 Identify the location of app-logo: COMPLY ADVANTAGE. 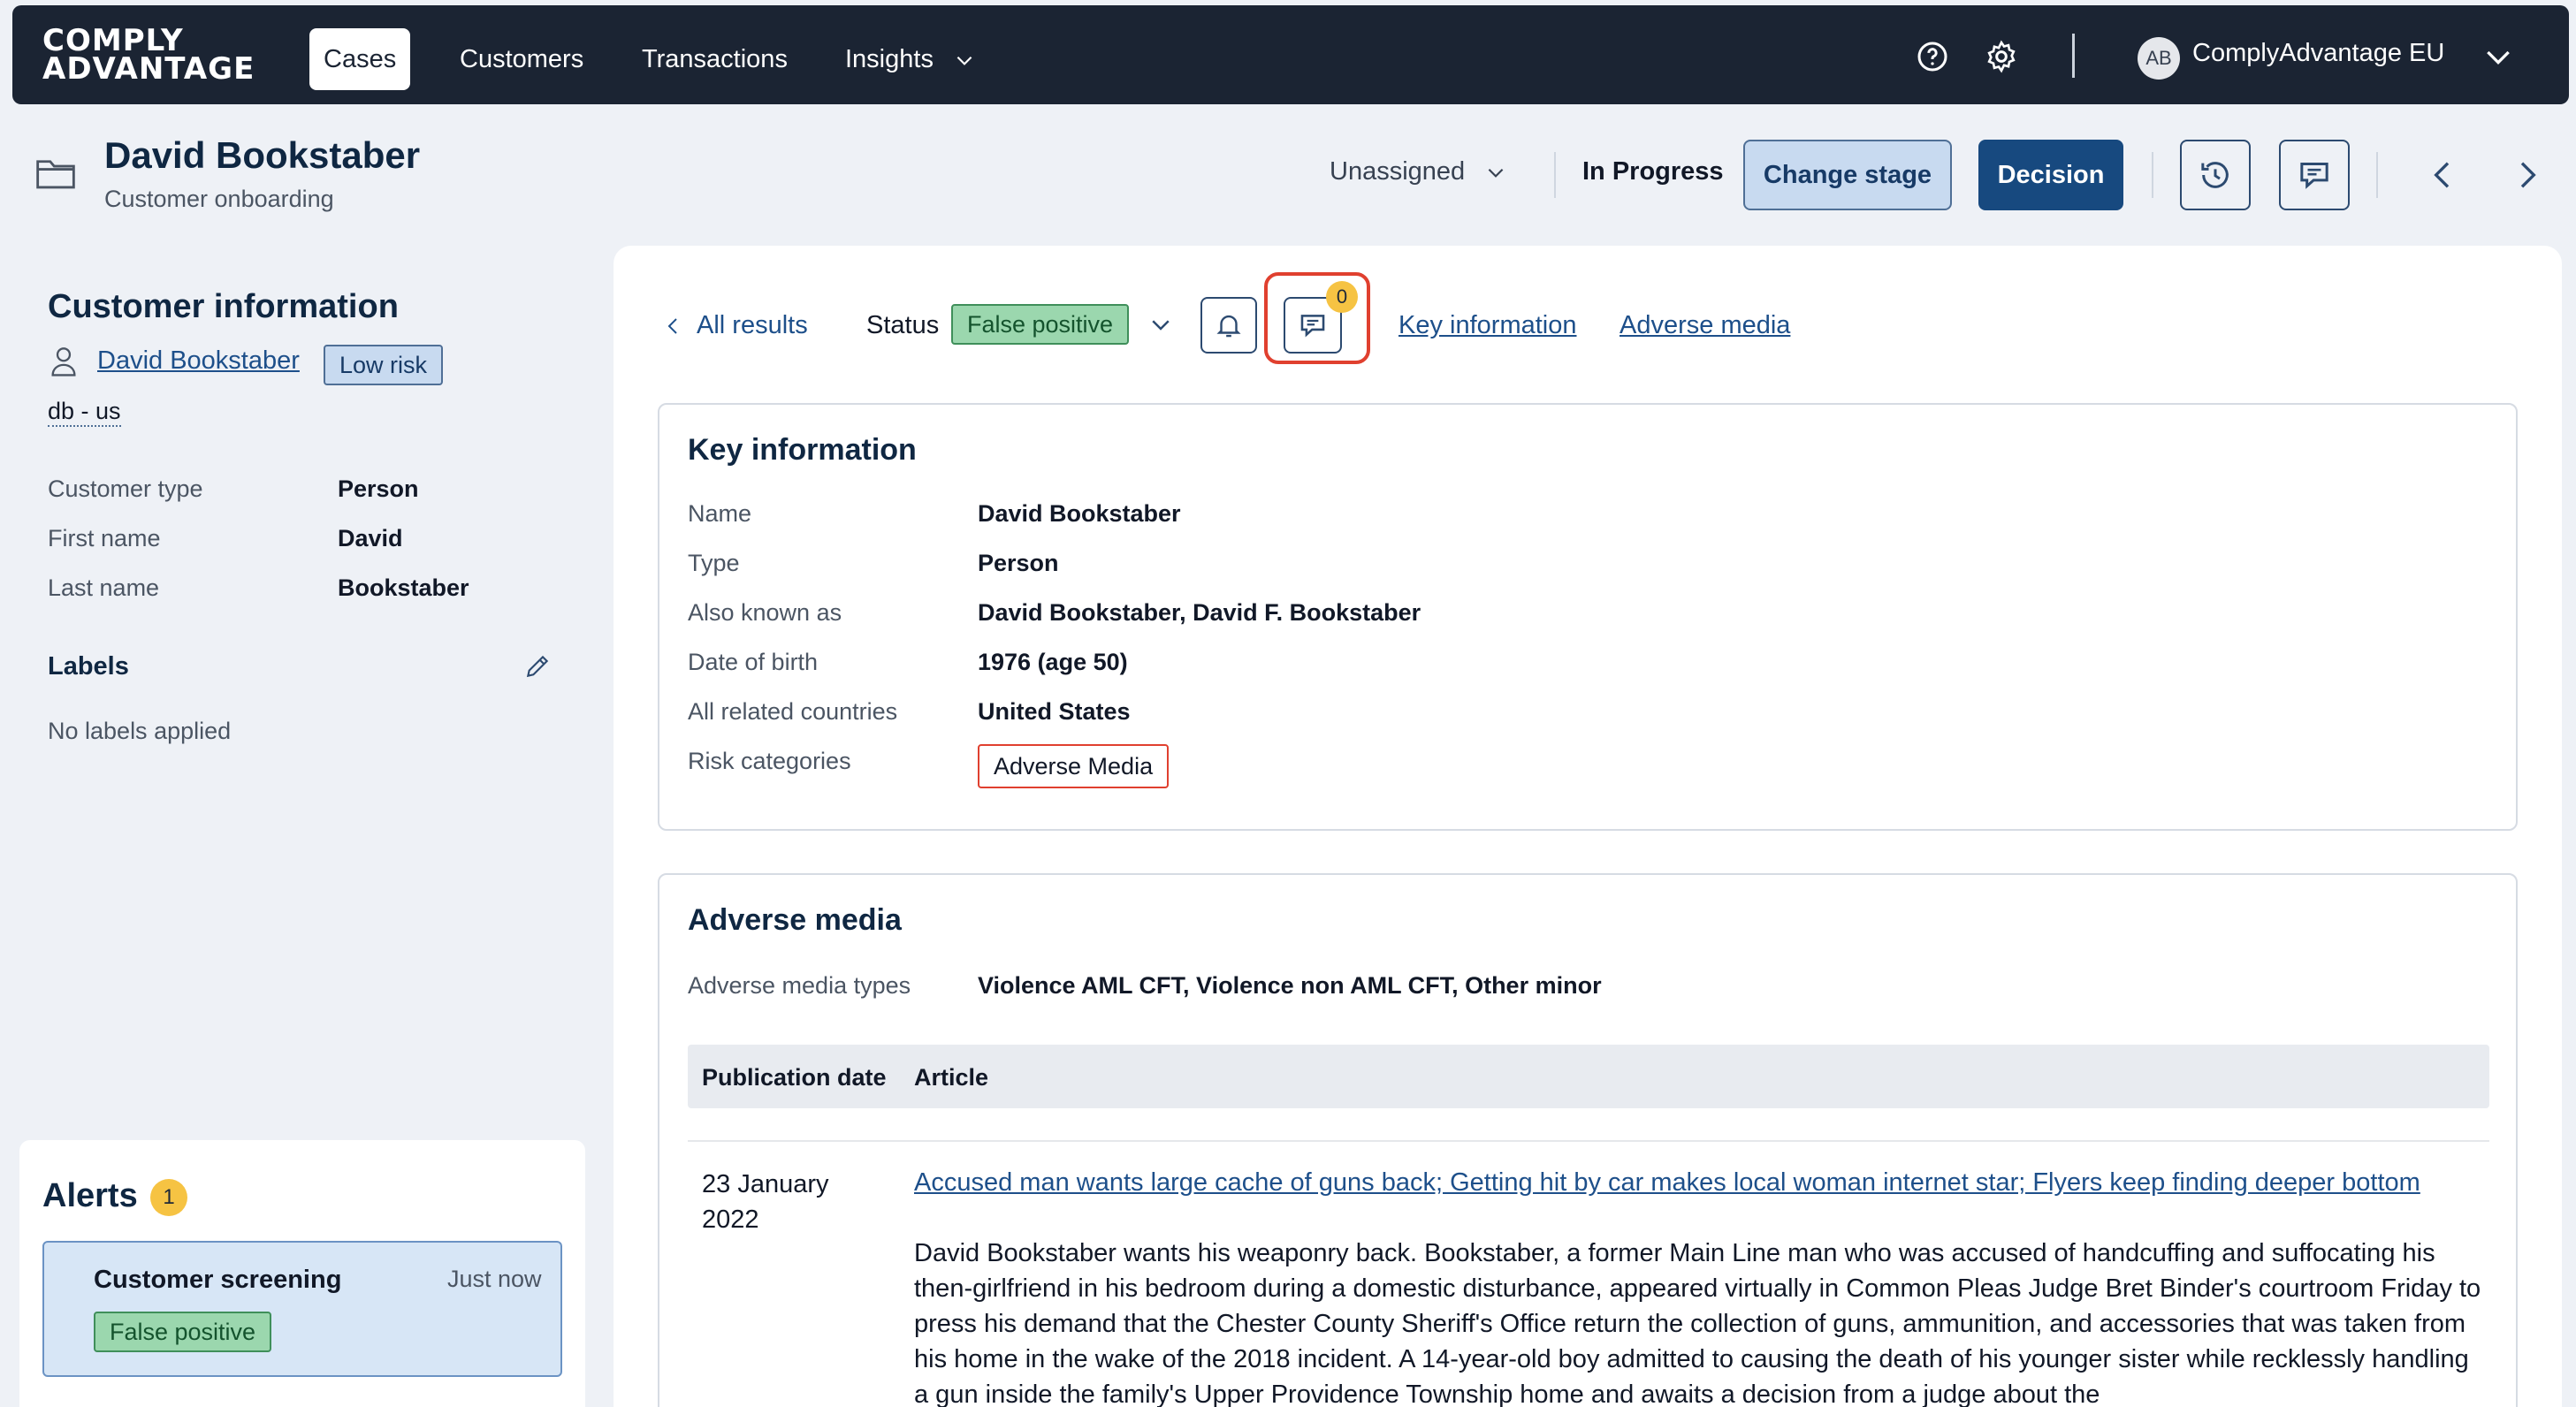
(148, 56).